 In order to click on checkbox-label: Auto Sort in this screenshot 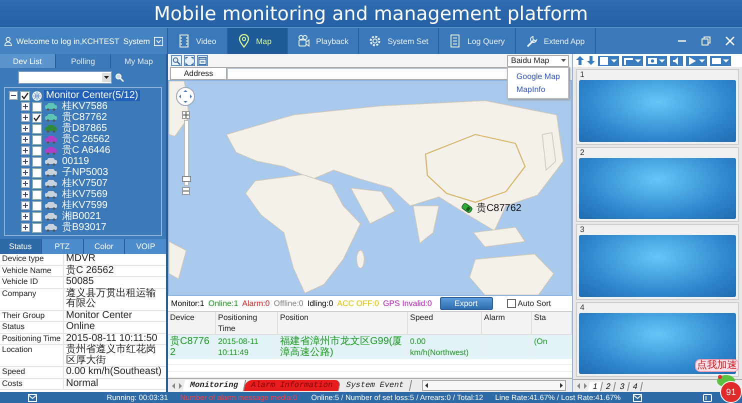, I will do `click(534, 303)`.